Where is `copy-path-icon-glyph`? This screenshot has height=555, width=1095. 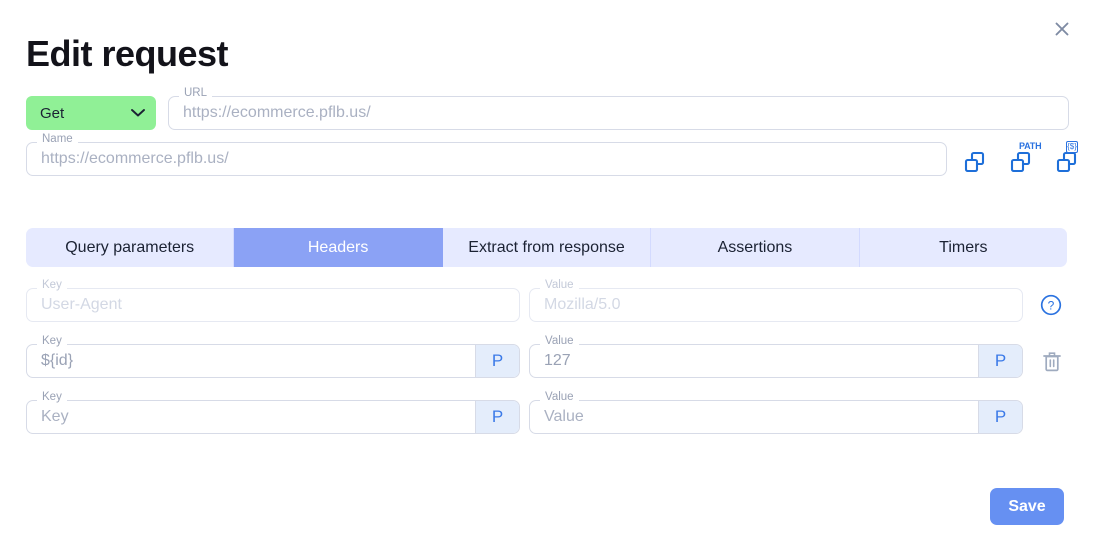
copy-path-icon-glyph is located at coordinates (1020, 162).